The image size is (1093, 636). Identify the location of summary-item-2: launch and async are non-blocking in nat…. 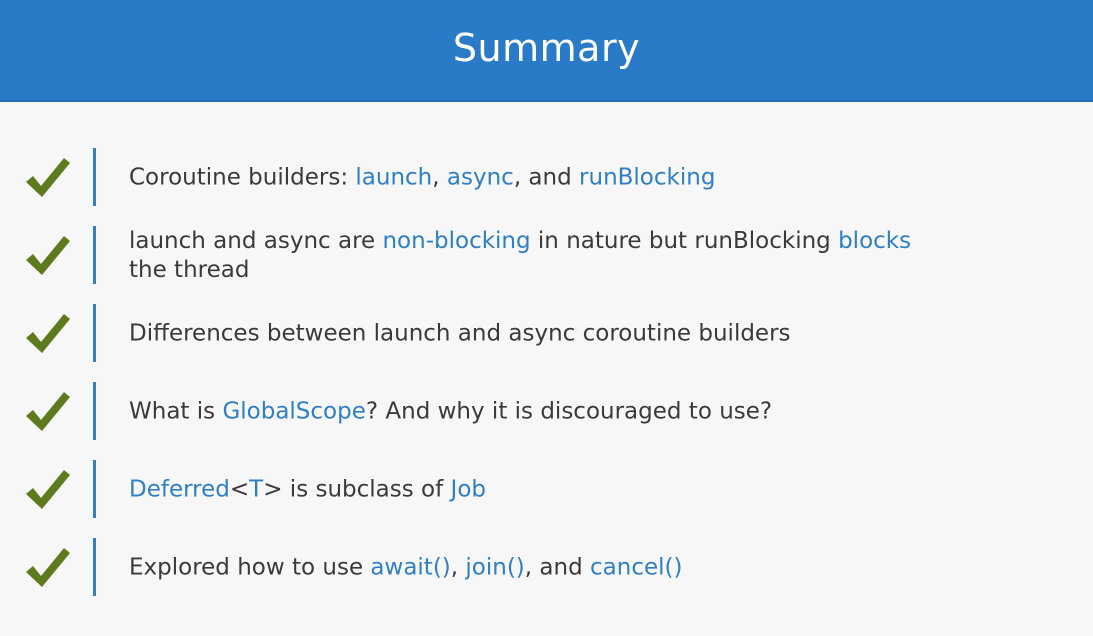
(546, 256).